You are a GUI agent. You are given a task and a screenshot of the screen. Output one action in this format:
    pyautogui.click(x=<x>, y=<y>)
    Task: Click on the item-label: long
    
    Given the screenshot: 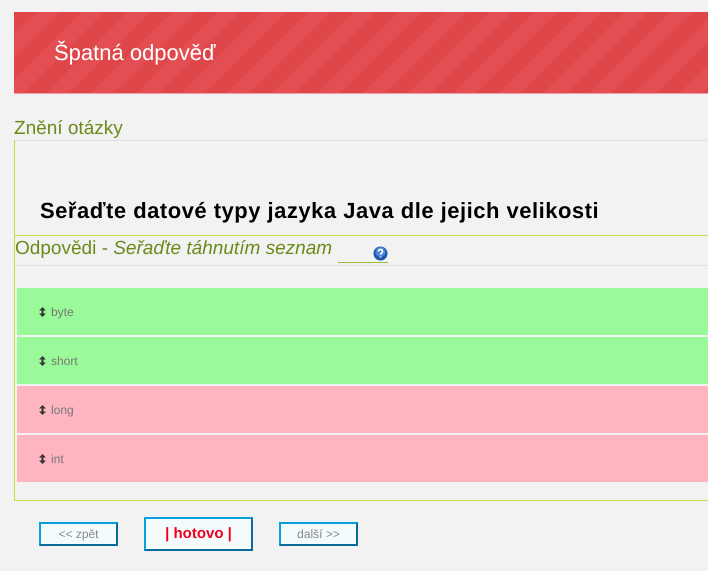 What is the action you would take?
    pyautogui.click(x=62, y=410)
    